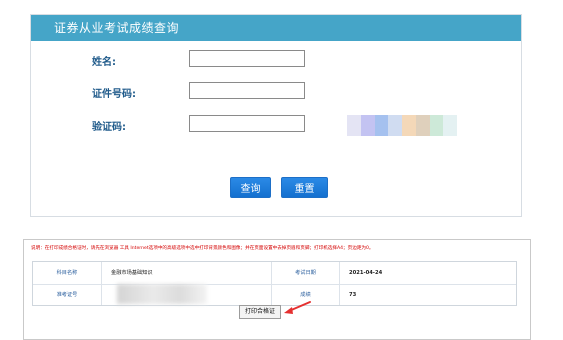  I want to click on subject-value: 金融市场基础知识, so click(132, 273).